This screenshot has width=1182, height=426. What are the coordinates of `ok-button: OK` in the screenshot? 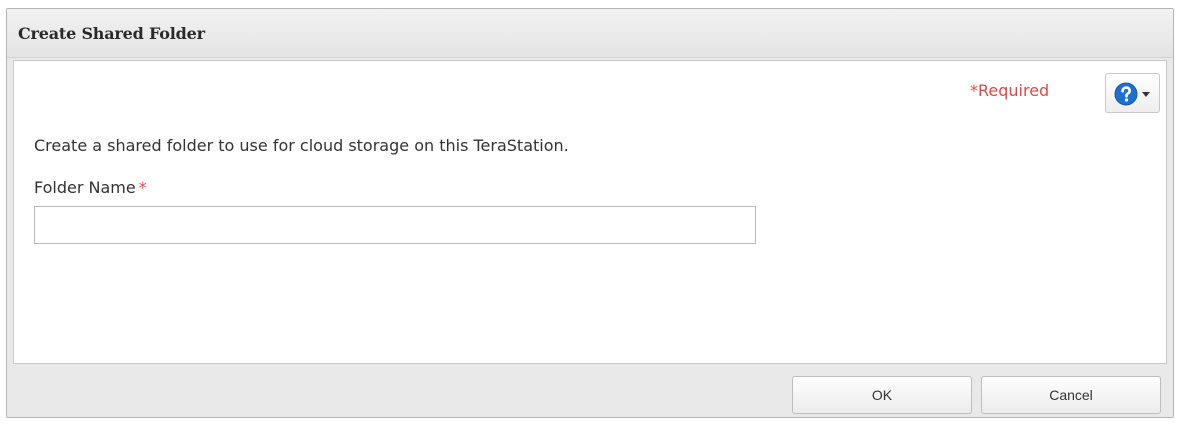 It's located at (882, 395).